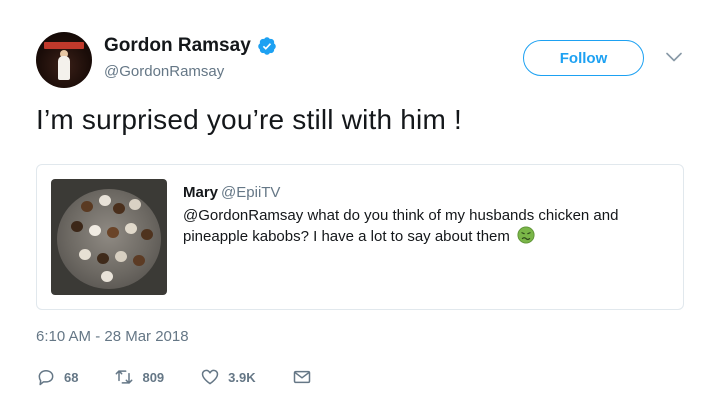 The height and width of the screenshot is (406, 728). I want to click on author-name: Gordon Ramsay, so click(177, 46).